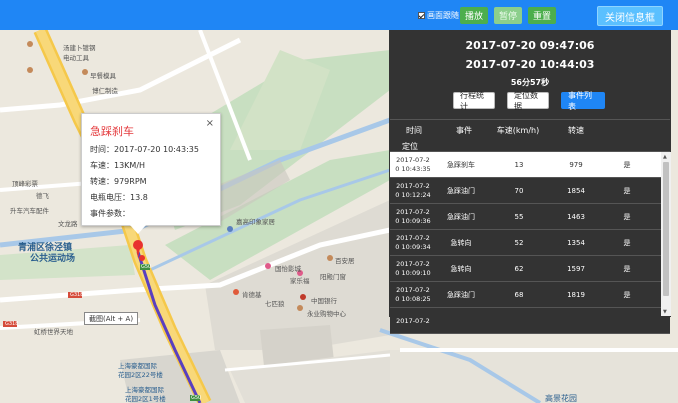  Describe the element at coordinates (474, 101) in the screenshot. I see `trip-stats-button: 行程统计` at that location.